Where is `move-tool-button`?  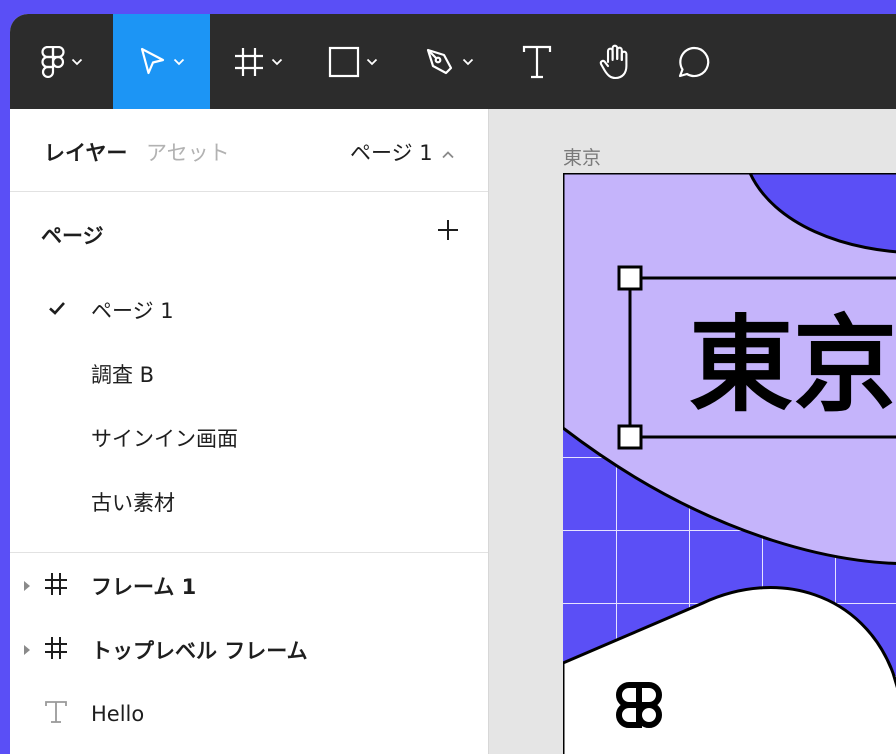
move-tool-button is located at coordinates (161, 61).